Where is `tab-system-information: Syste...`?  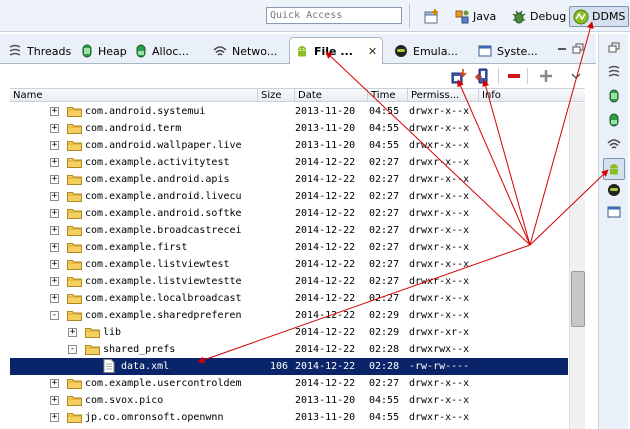 tab-system-information: Syste... is located at coordinates (508, 51).